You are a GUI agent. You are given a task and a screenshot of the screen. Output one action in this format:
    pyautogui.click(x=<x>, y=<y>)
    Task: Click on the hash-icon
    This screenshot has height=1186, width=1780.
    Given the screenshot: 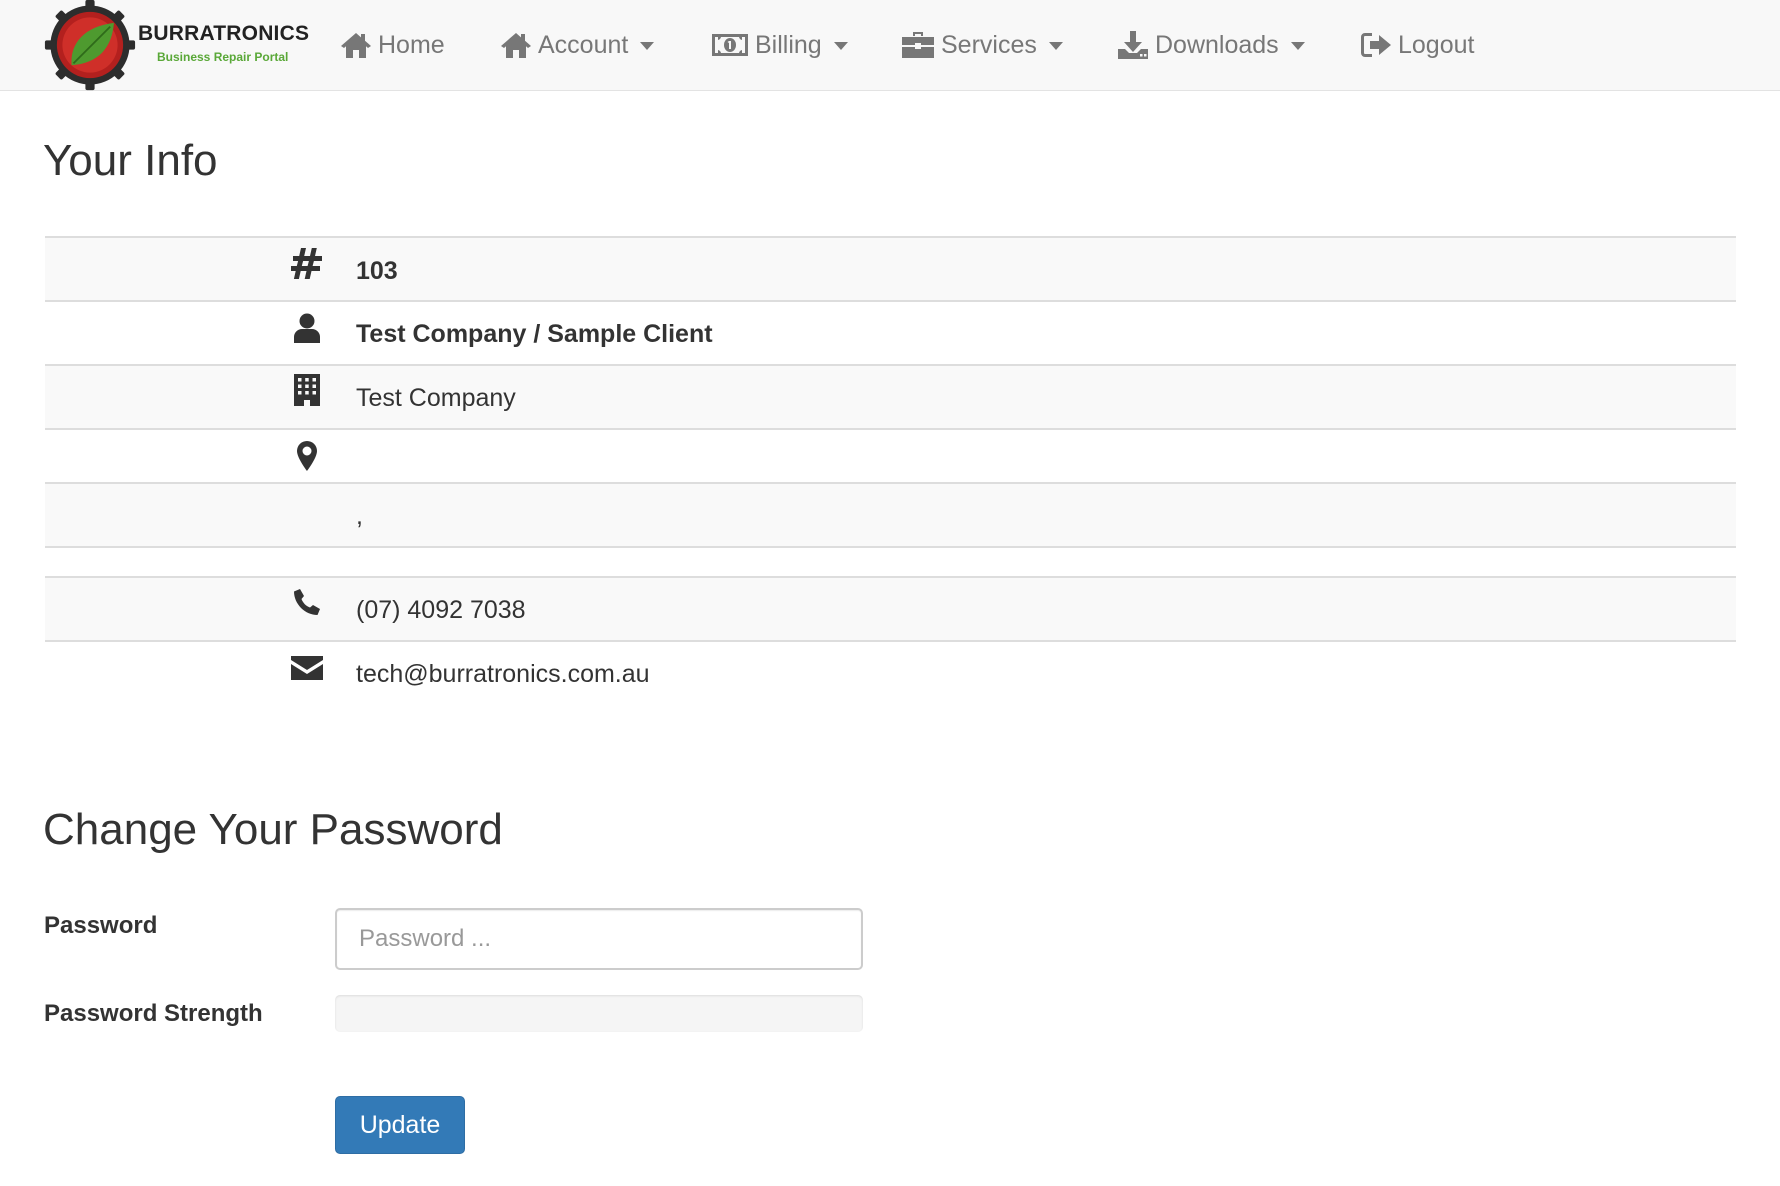 What is the action you would take?
    pyautogui.click(x=307, y=263)
    